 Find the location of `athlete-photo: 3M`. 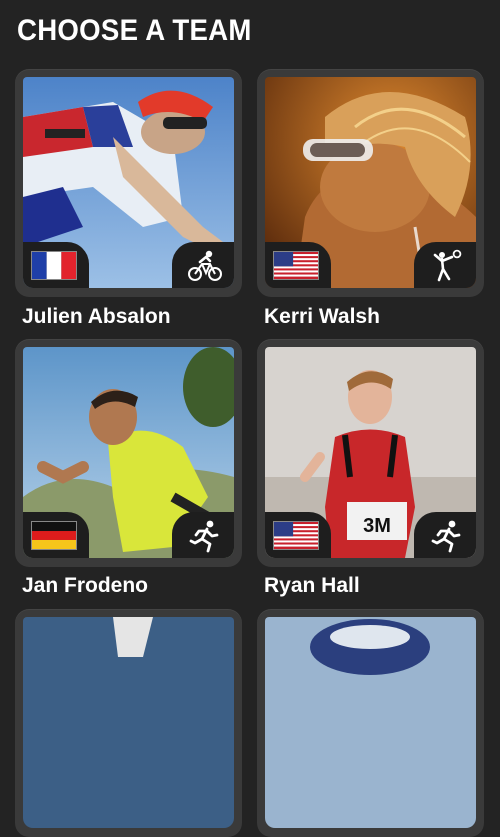

athlete-photo: 3M is located at coordinates (370, 452).